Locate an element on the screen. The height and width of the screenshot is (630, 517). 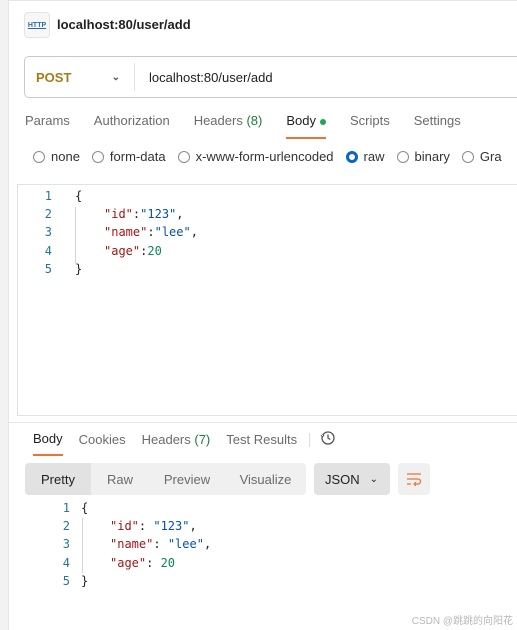
method-select: POST ⌄ is located at coordinates (80, 77).